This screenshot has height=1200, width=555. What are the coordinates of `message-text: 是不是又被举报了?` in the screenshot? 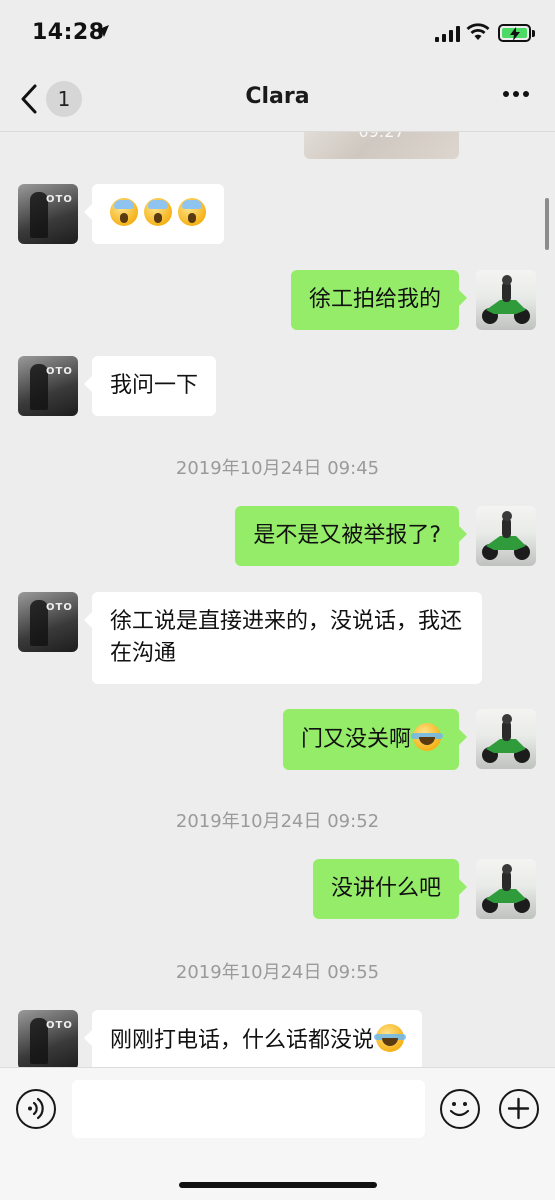 It's located at (347, 535).